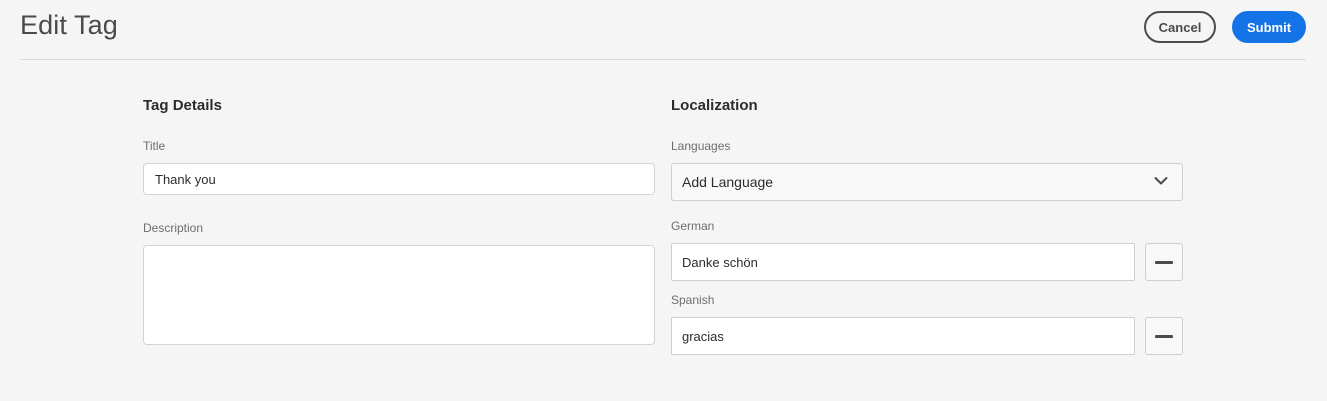  Describe the element at coordinates (399, 179) in the screenshot. I see `title-input: Thank you` at that location.